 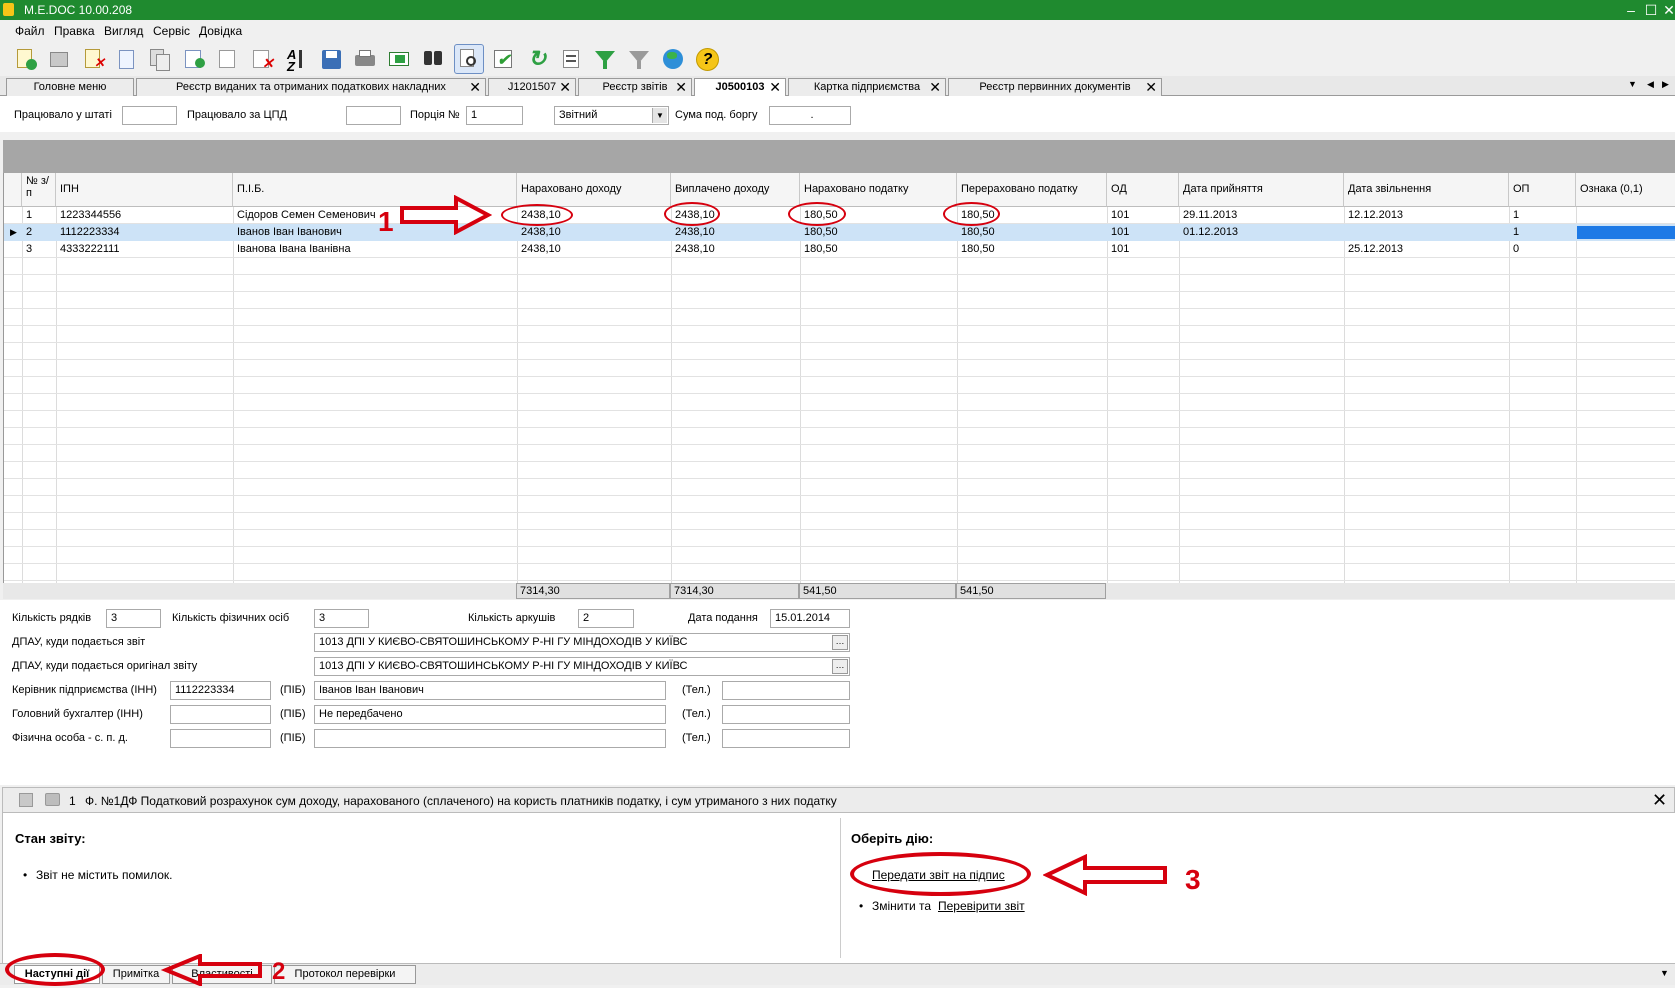 I want to click on tab-company-card: Картка підприємства ✕, so click(x=867, y=87).